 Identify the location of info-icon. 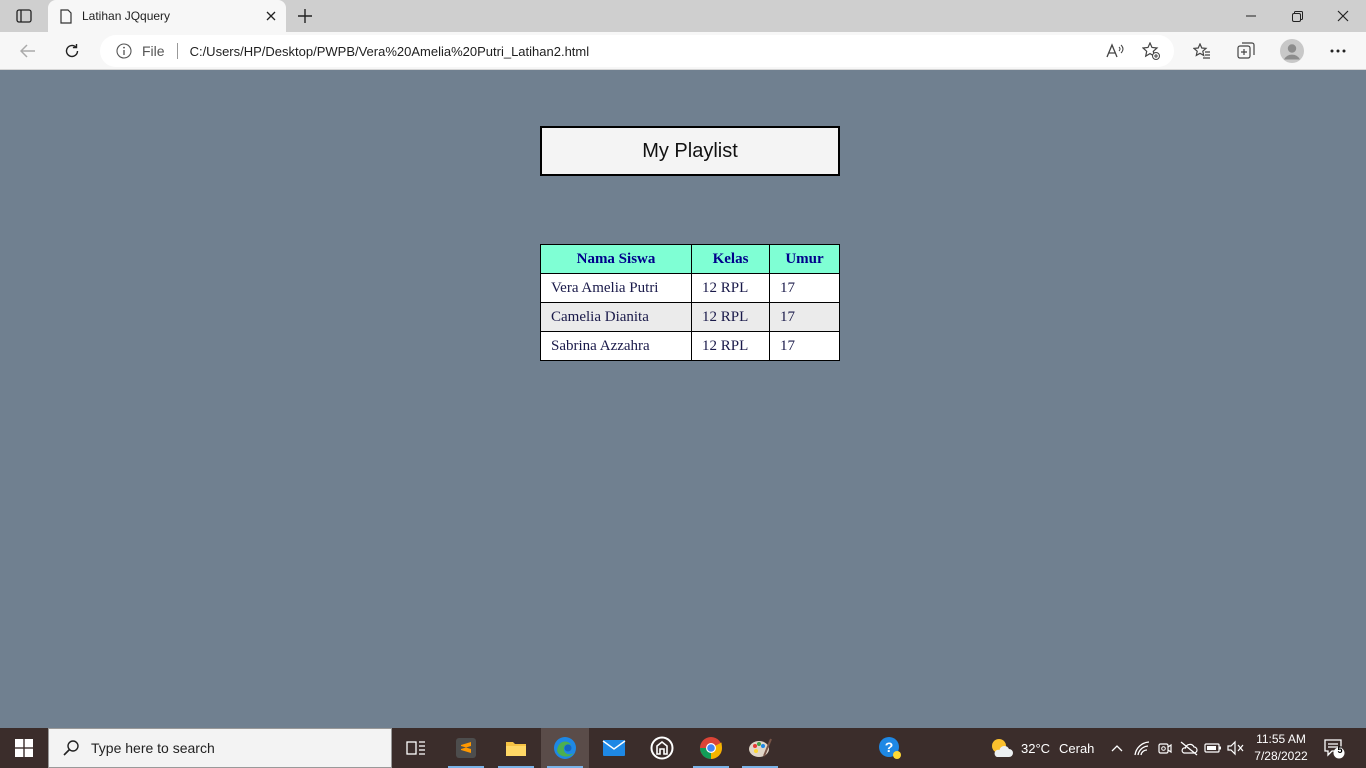
(126, 51).